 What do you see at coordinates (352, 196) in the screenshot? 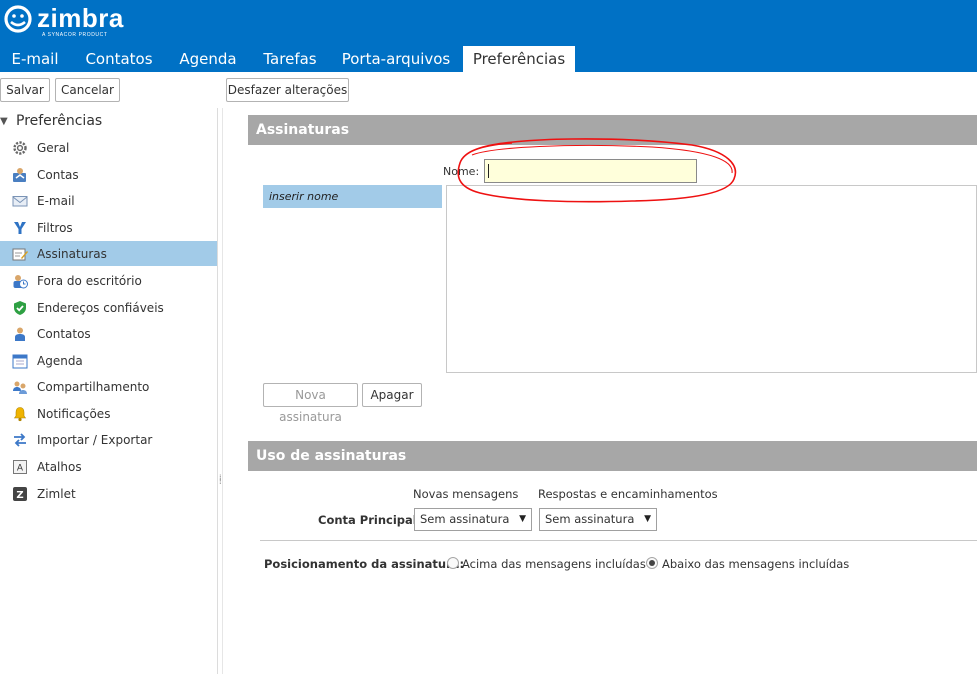
I see `list-item: inserir nome` at bounding box center [352, 196].